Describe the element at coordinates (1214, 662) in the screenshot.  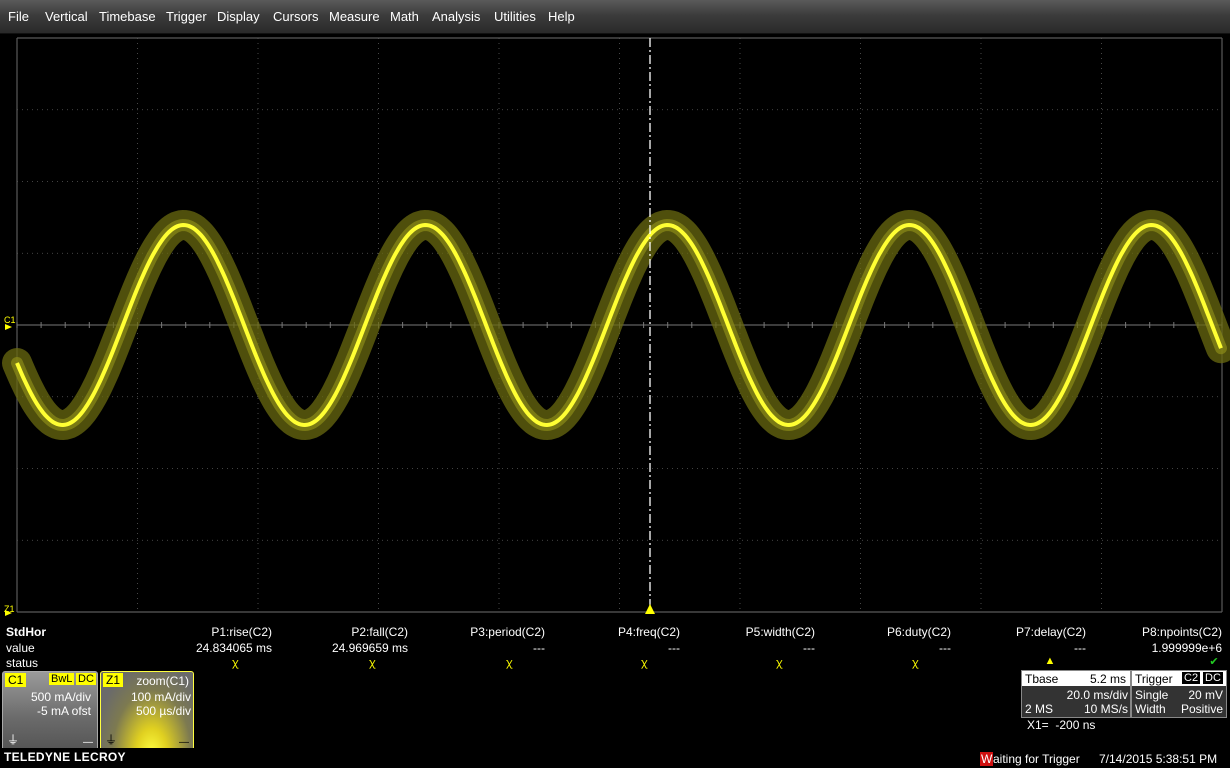
I see `check-icon: ✔` at that location.